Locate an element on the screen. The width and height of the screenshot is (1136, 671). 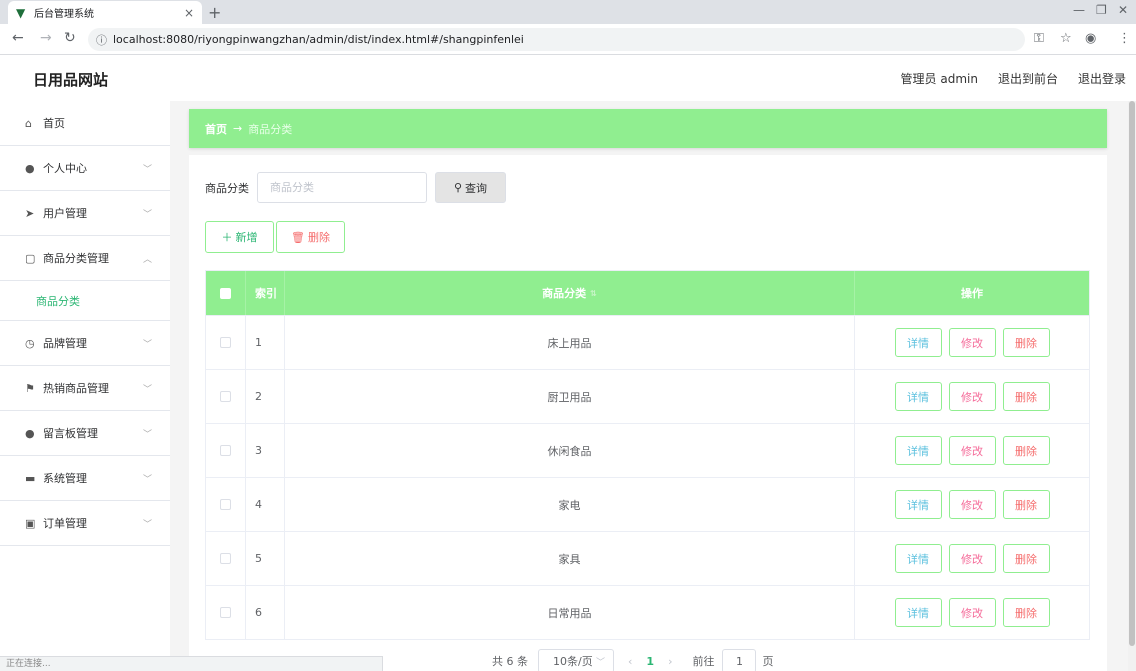
table-row: 3 休闲食品 详情 修改 删除 is located at coordinates (647, 450).